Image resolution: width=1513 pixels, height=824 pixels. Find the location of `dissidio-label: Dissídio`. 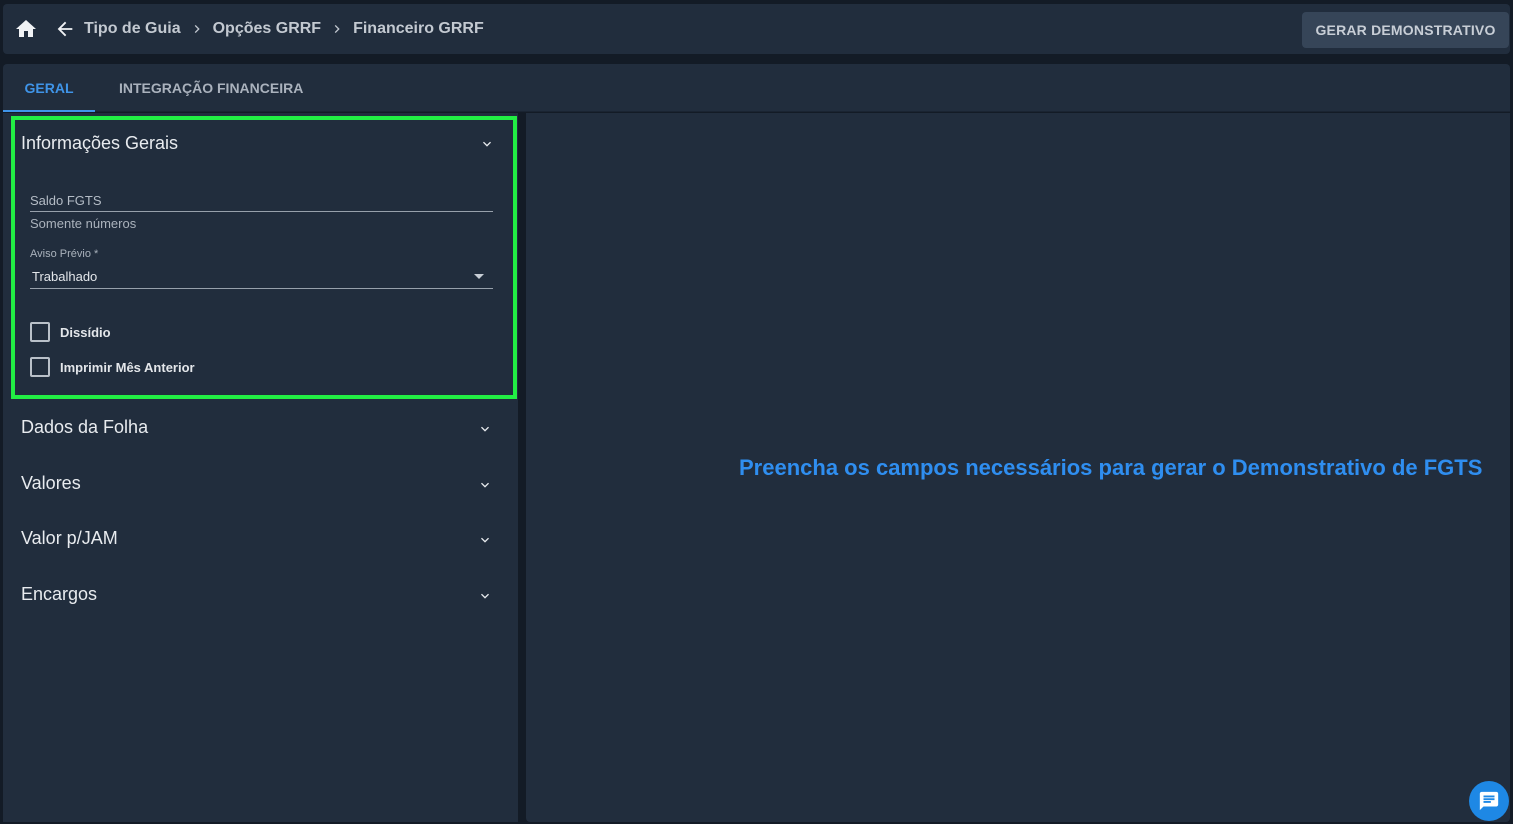

dissidio-label: Dissídio is located at coordinates (85, 332).